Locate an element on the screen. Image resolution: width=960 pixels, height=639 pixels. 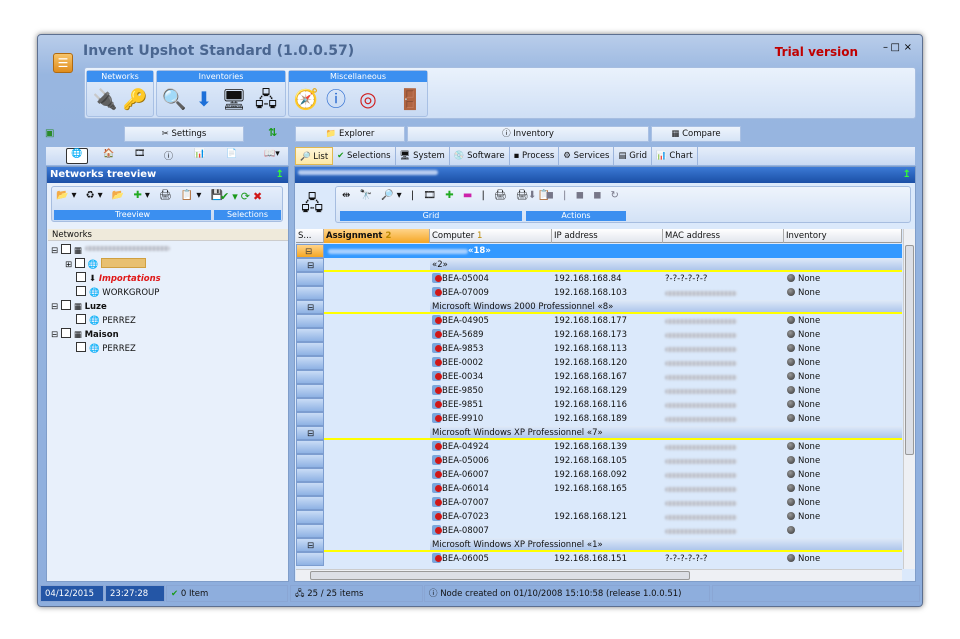
tab-report-icon: 📄 is located at coordinates (231, 154).